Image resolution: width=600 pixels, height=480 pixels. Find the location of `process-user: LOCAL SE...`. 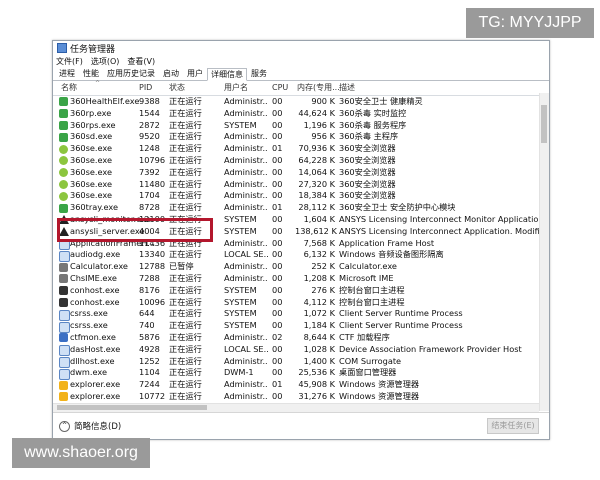

process-user: LOCAL SE... is located at coordinates (246, 348).